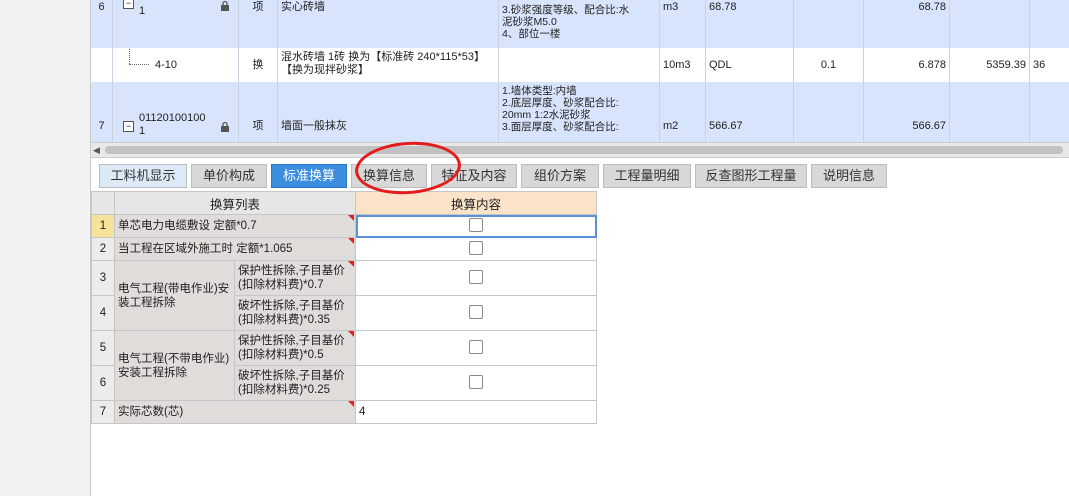 The image size is (1069, 496). I want to click on feature-line: 20mm 1:2水泥砂浆, so click(546, 115).